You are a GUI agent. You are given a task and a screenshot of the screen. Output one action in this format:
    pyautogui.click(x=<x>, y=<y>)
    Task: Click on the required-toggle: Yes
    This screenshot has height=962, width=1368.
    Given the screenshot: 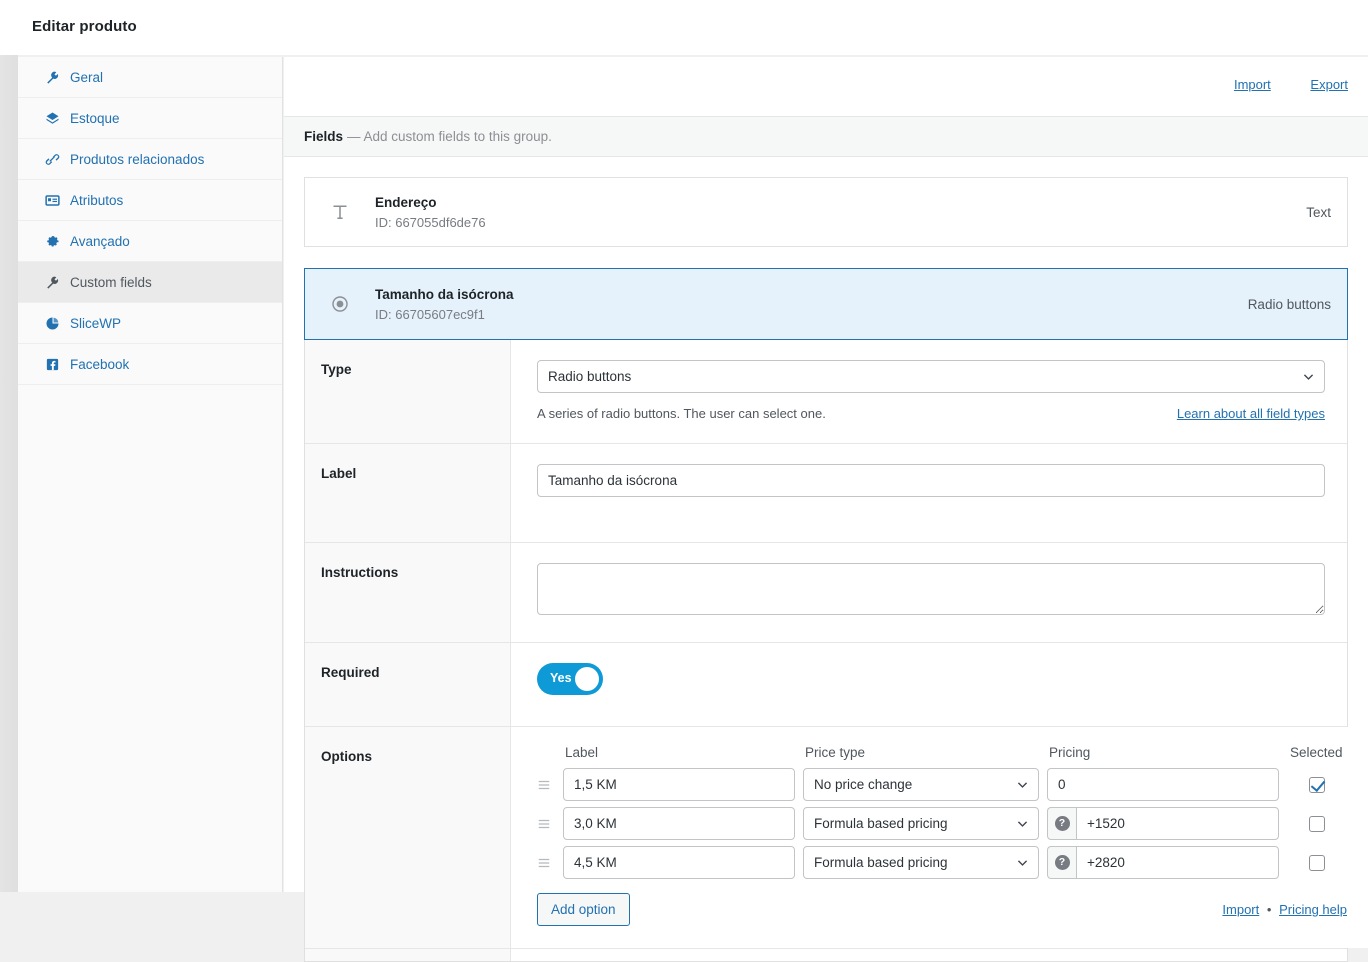 What is the action you would take?
    pyautogui.click(x=570, y=679)
    